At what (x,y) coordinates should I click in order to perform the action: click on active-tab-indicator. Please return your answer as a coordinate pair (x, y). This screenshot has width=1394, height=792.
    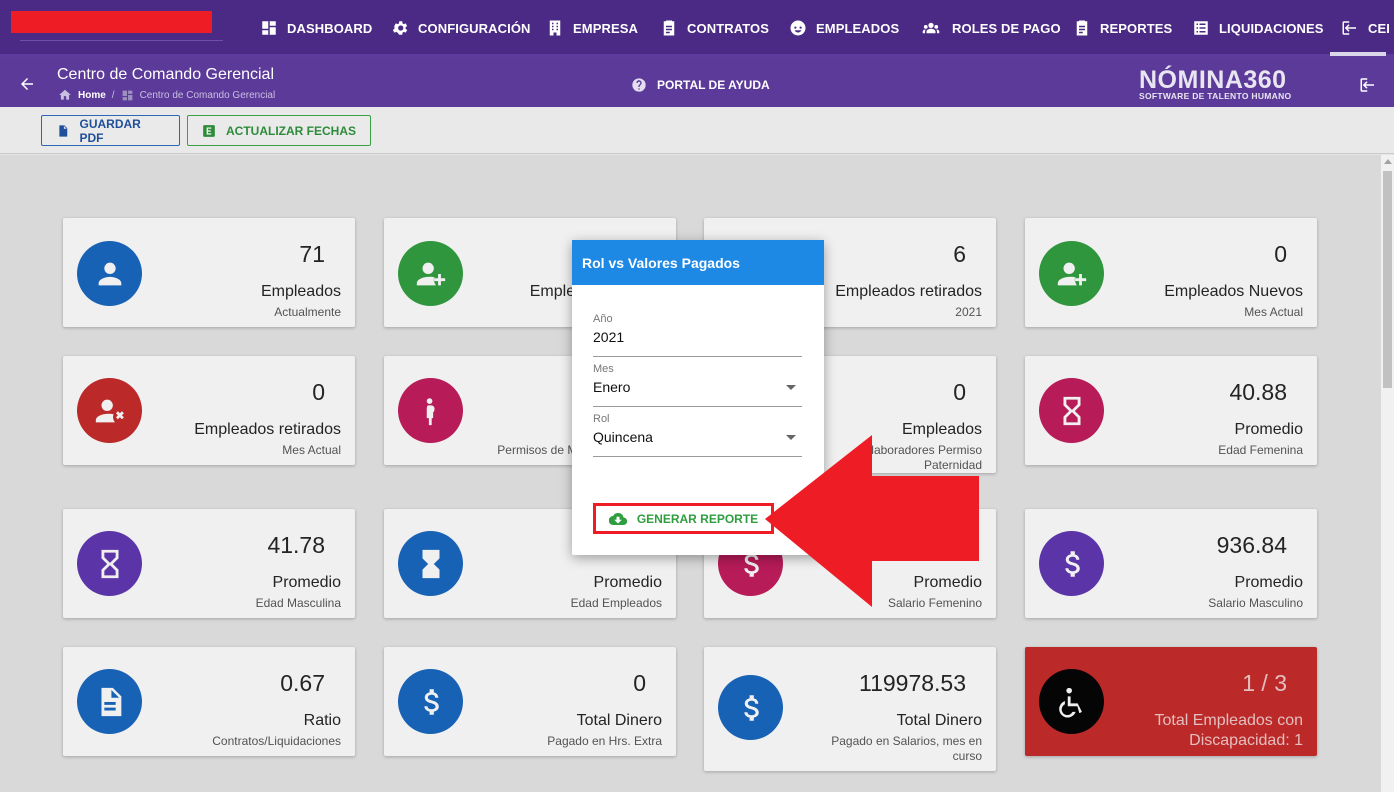
    Looking at the image, I should click on (1358, 54).